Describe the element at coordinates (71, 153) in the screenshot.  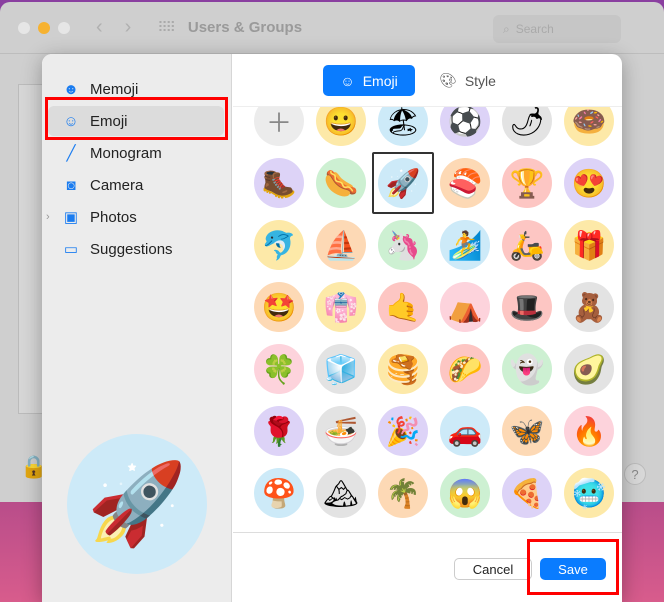
I see `pencil-icon: ╱` at that location.